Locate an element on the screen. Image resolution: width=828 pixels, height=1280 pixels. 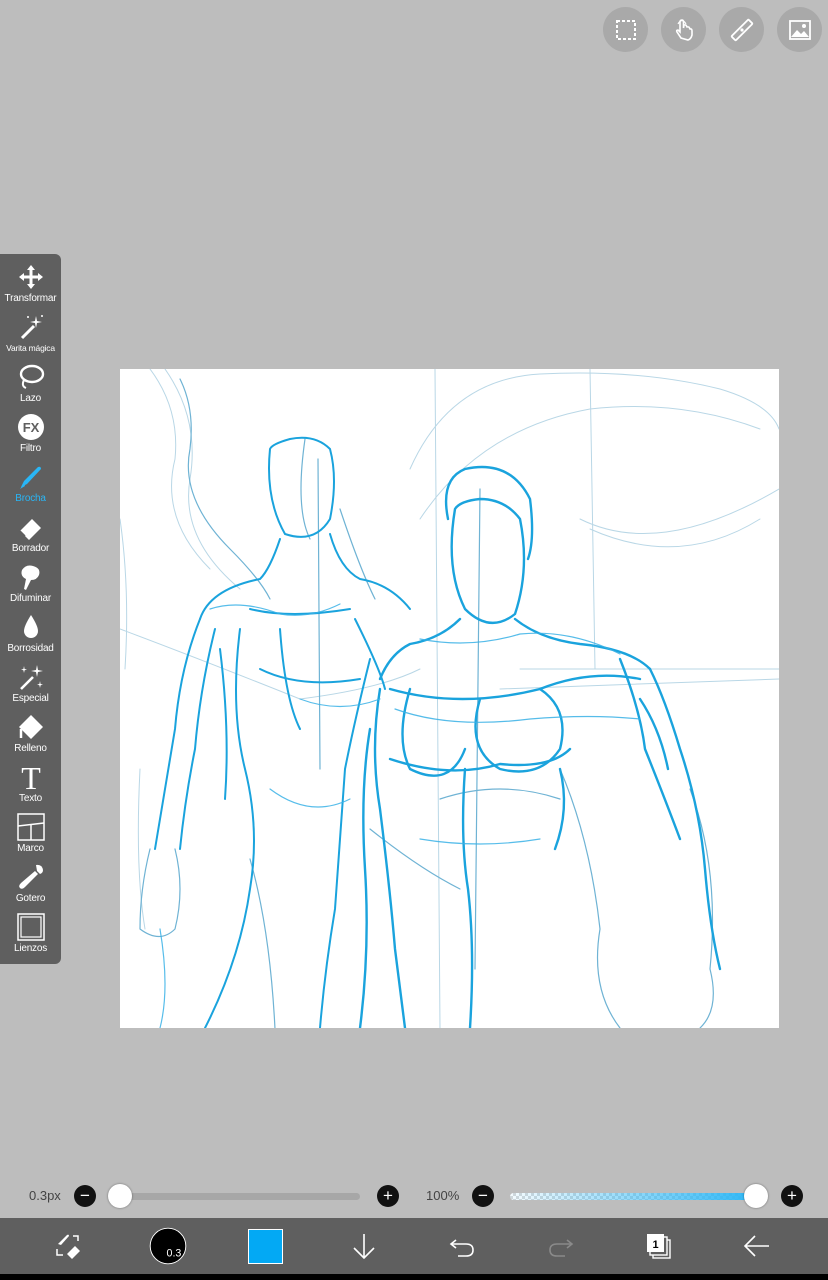
tool-label: Filtro is located at coordinates (30, 448).